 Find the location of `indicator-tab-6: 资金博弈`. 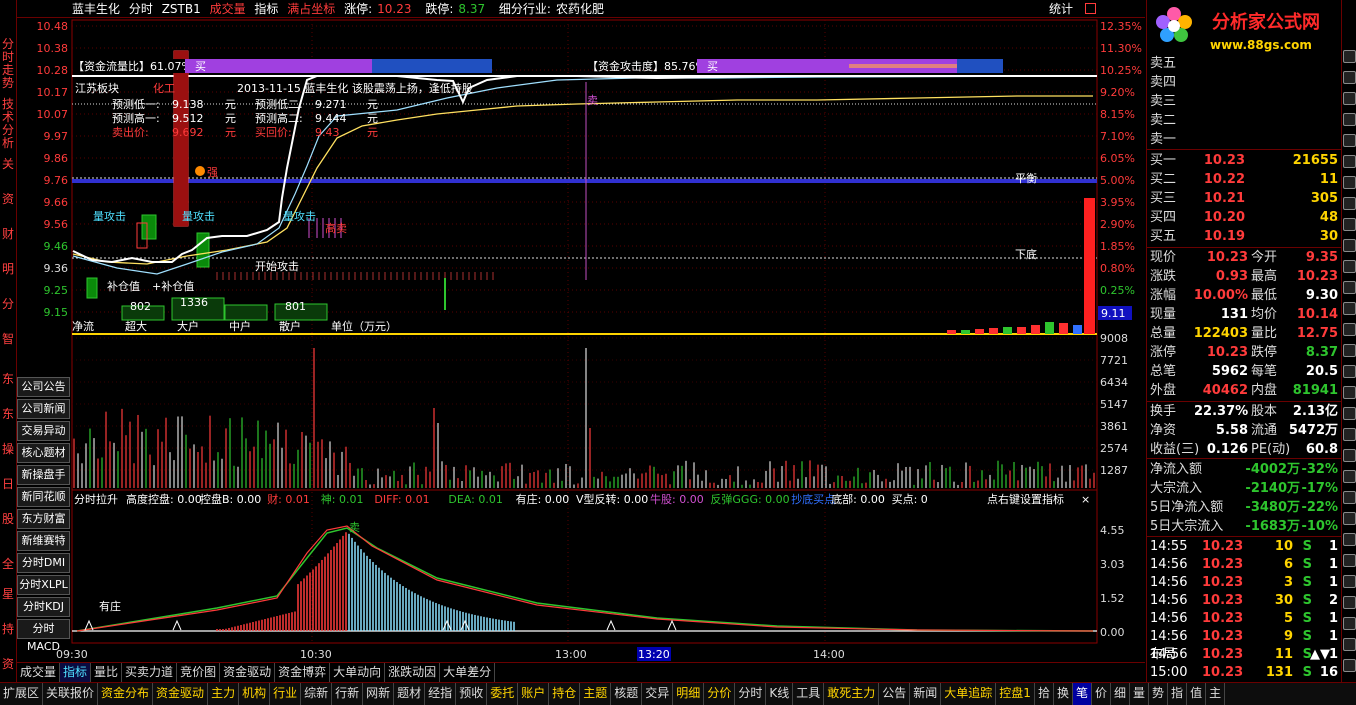

indicator-tab-6: 资金博弈 is located at coordinates (303, 672).